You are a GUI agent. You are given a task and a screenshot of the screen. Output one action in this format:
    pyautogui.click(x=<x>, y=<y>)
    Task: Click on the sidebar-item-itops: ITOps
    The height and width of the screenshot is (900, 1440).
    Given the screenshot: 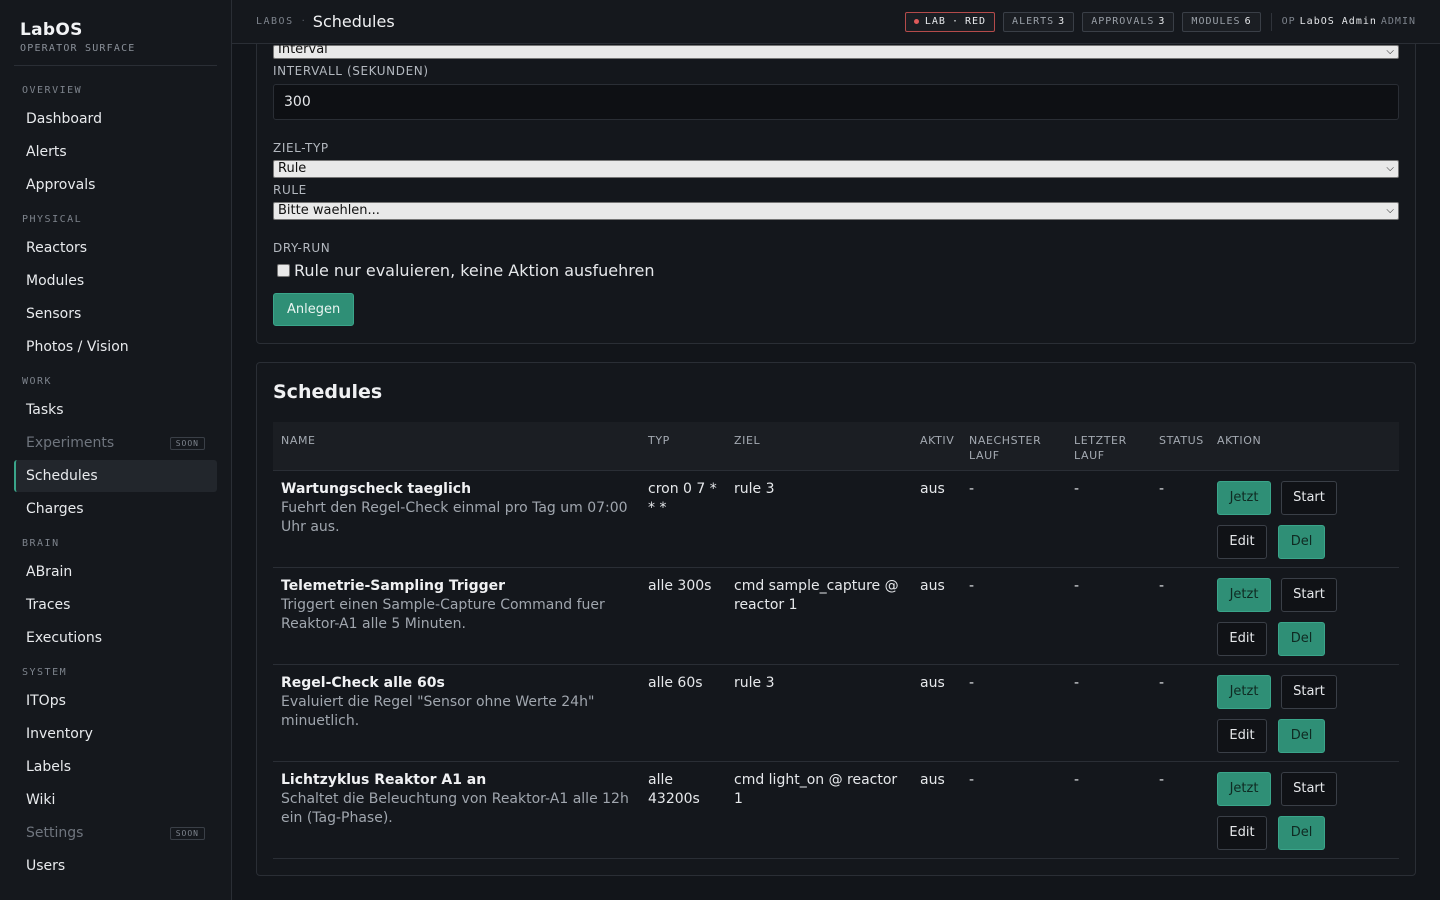 What is the action you would take?
    pyautogui.click(x=115, y=701)
    